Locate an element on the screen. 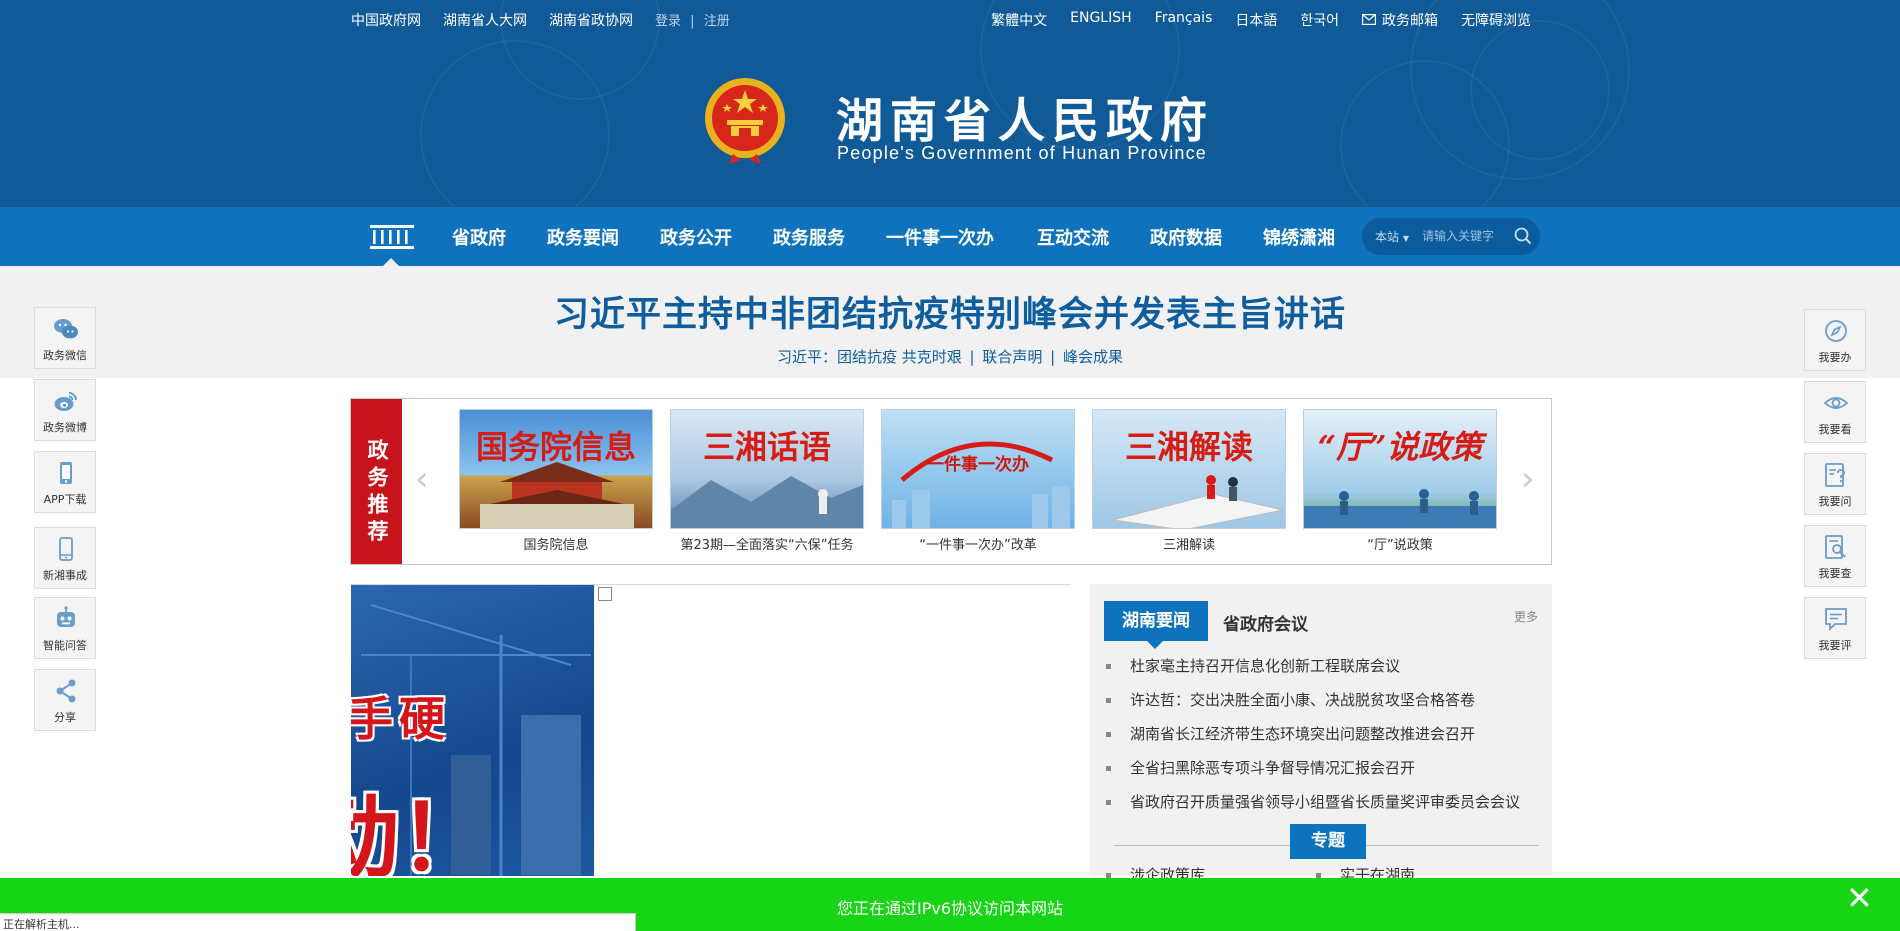 The width and height of the screenshot is (1900, 931). headline-sublink: 团结抗疫 共克时艰 is located at coordinates (899, 357).